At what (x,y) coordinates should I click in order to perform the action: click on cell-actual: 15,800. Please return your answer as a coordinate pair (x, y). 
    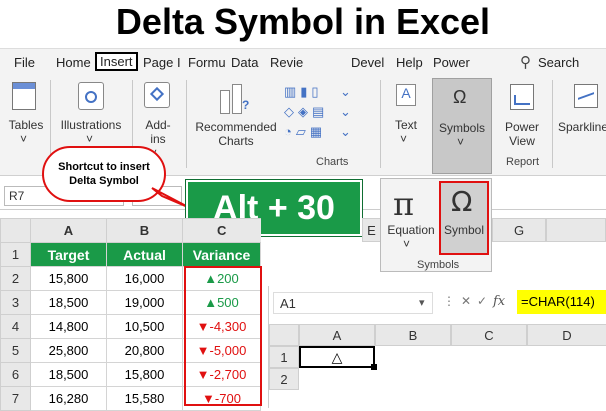
    Looking at the image, I should click on (144, 374).